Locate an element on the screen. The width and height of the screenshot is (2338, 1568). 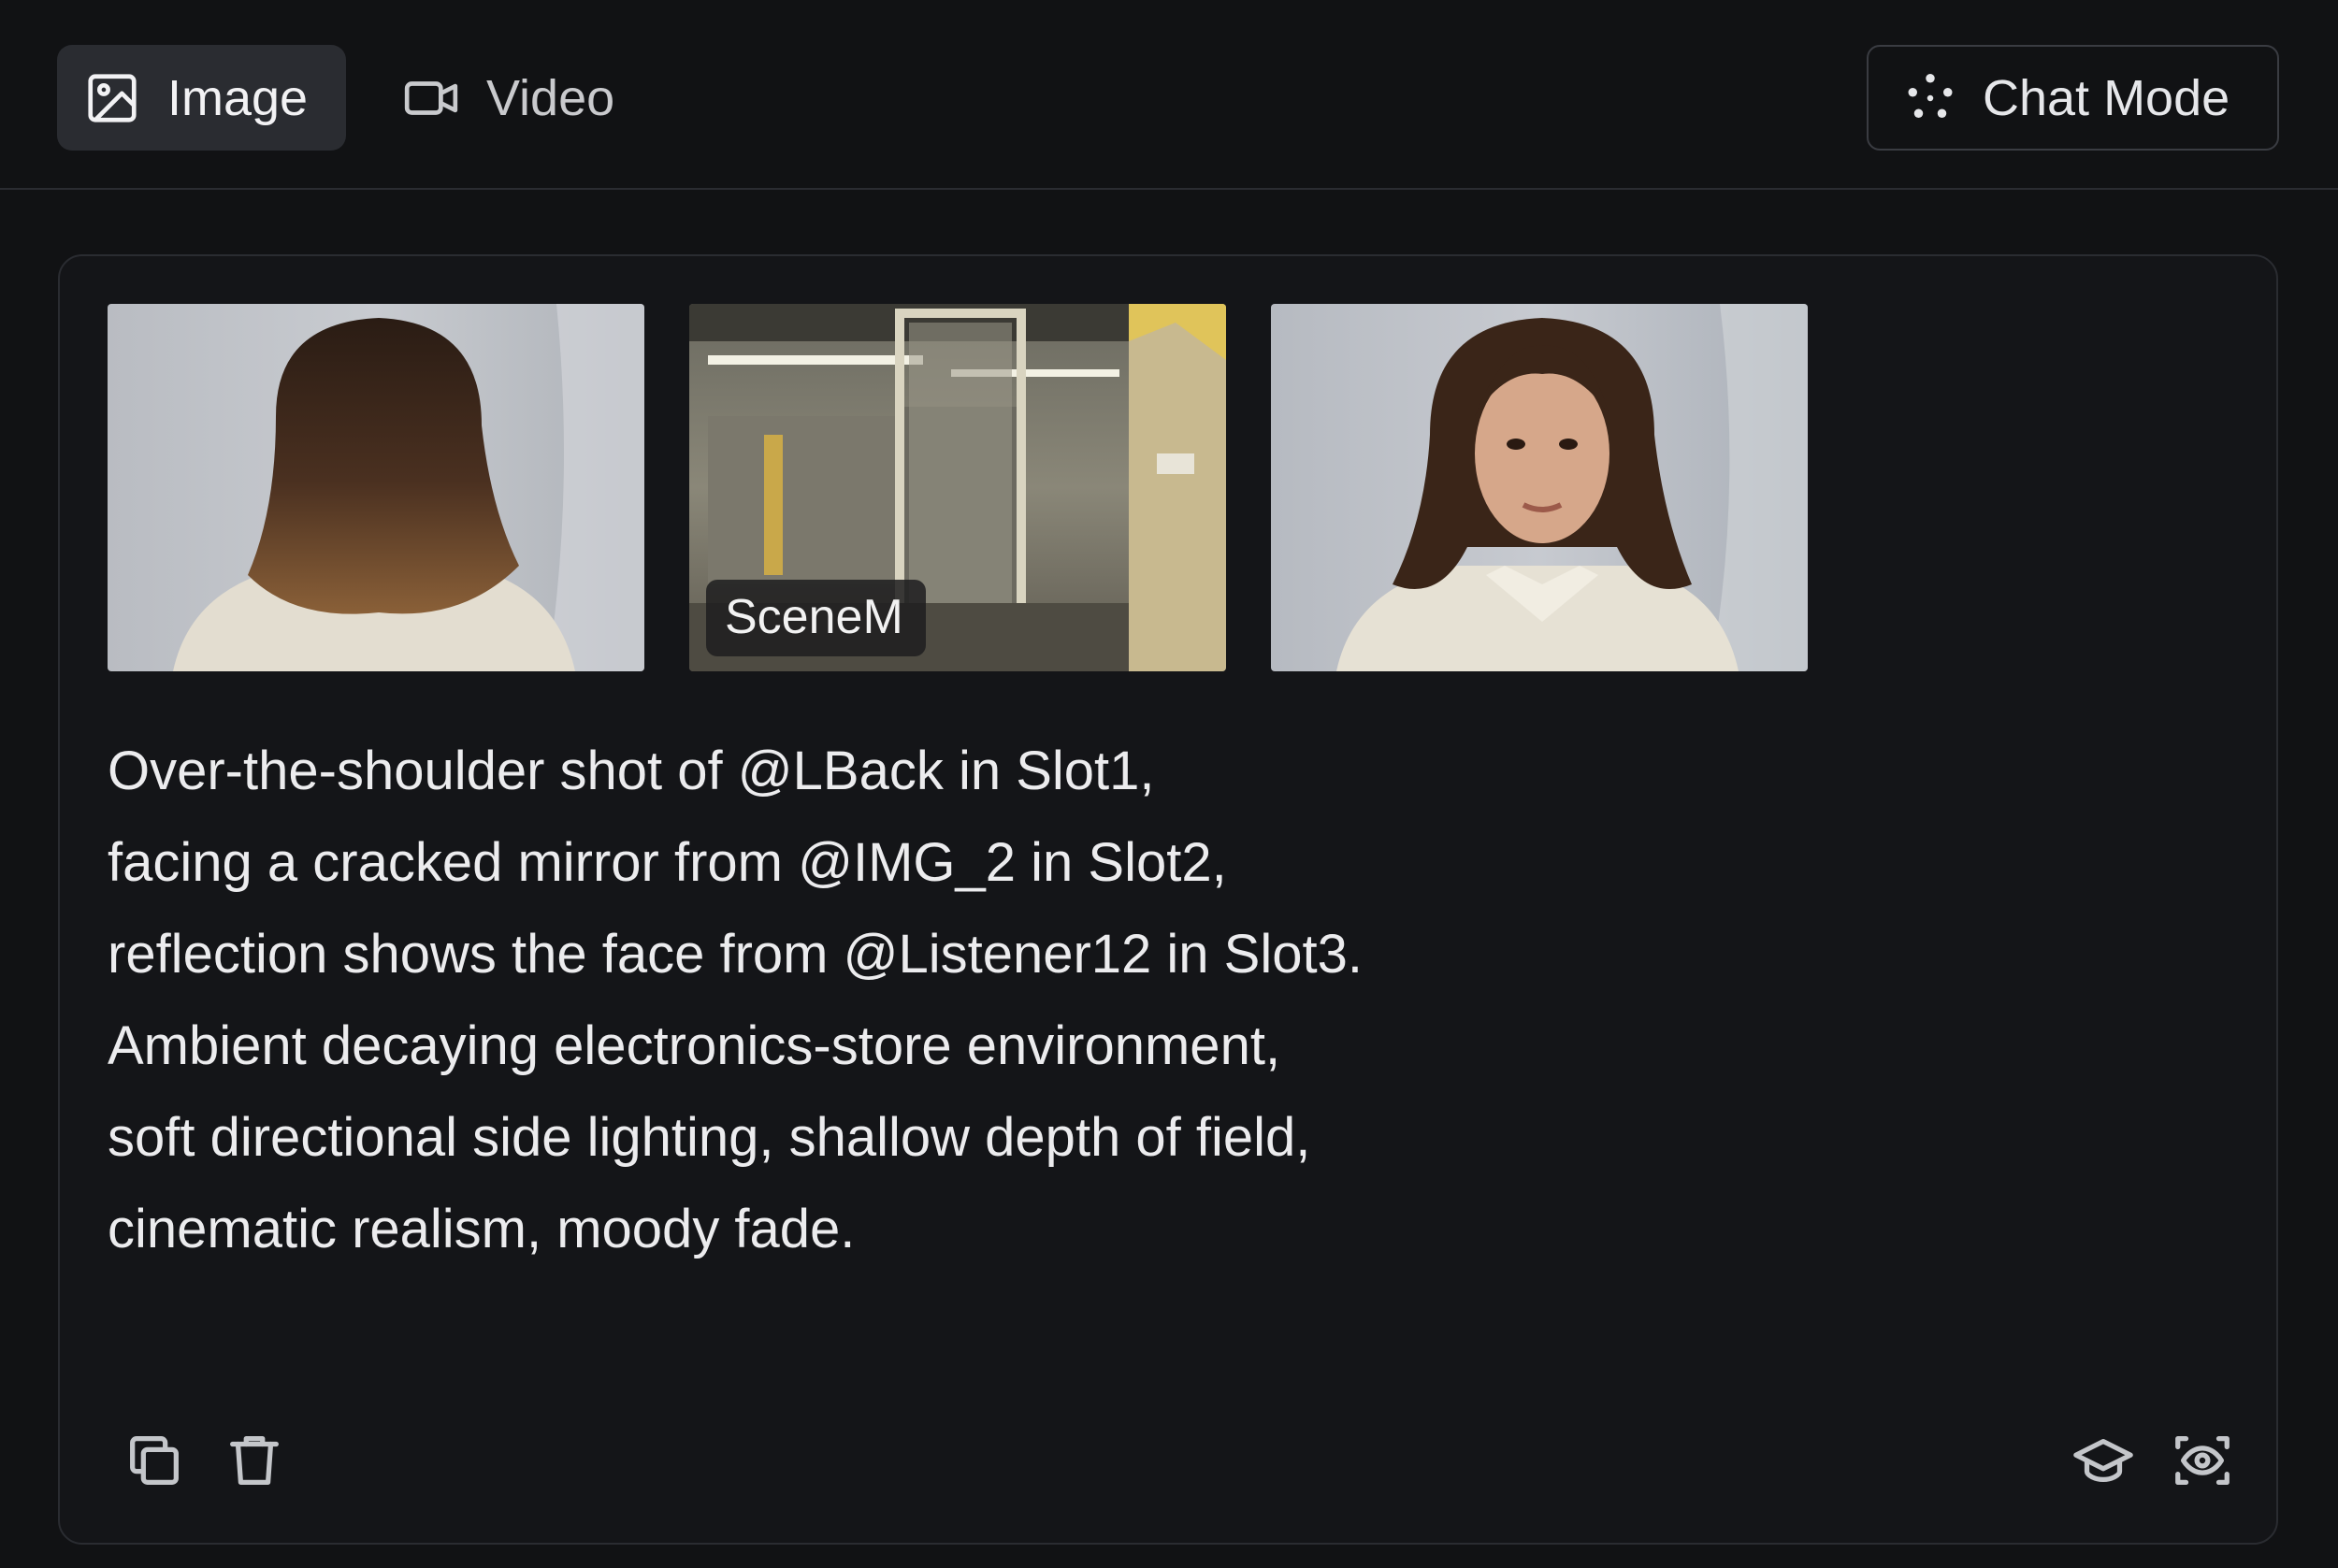
tab-video: Video is located at coordinates (510, 98).